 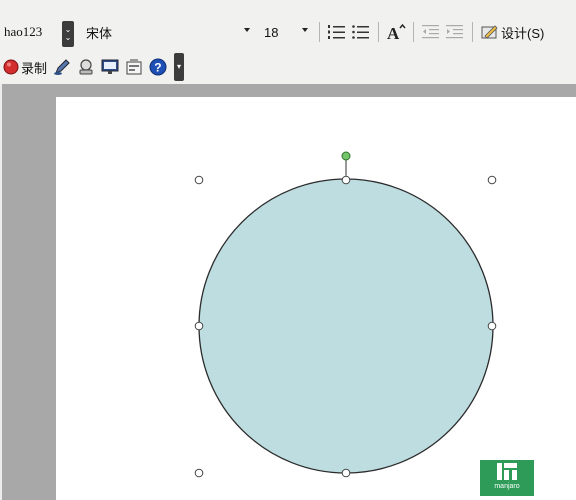 I want to click on manjaro-logo-text: manjaro, so click(x=507, y=486).